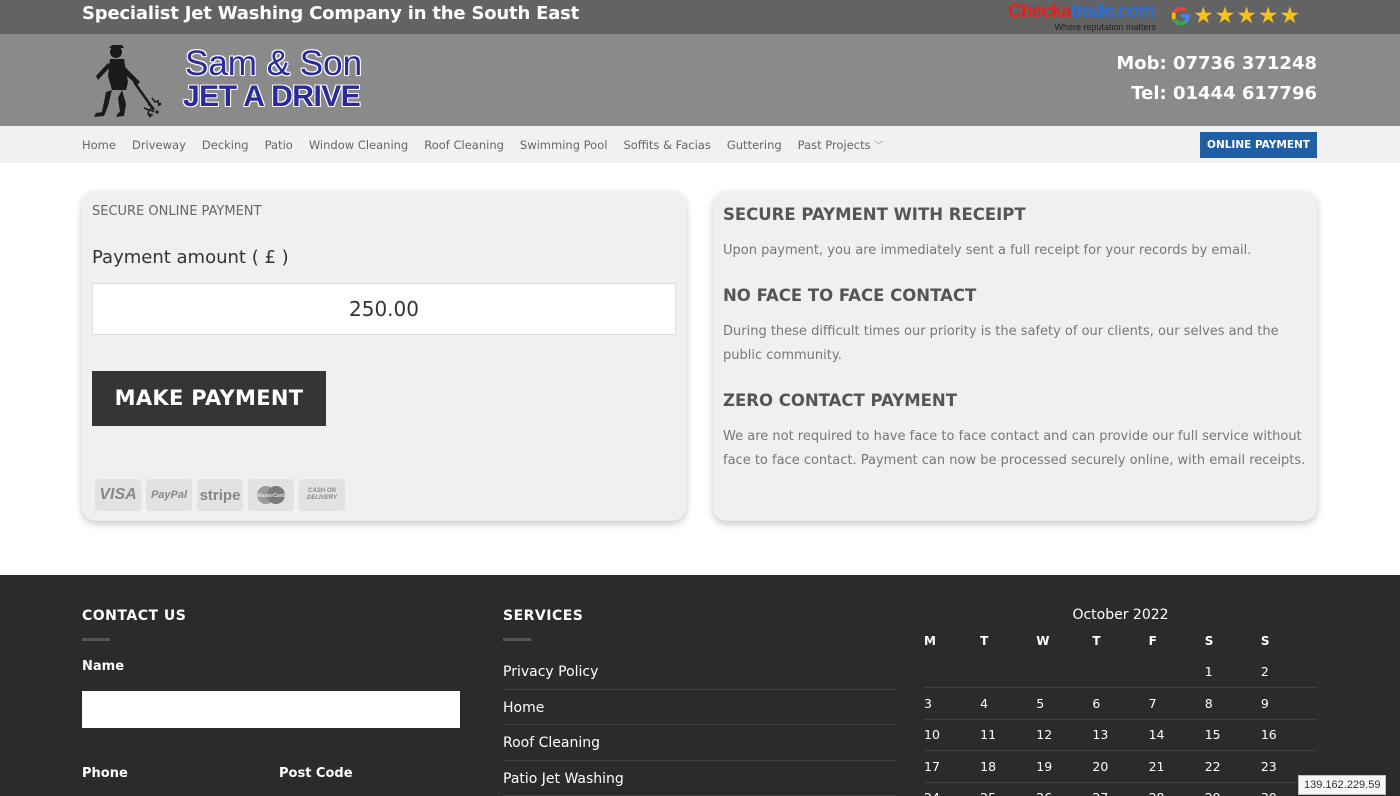  Describe the element at coordinates (384, 309) in the screenshot. I see `payment-amount-input` at that location.